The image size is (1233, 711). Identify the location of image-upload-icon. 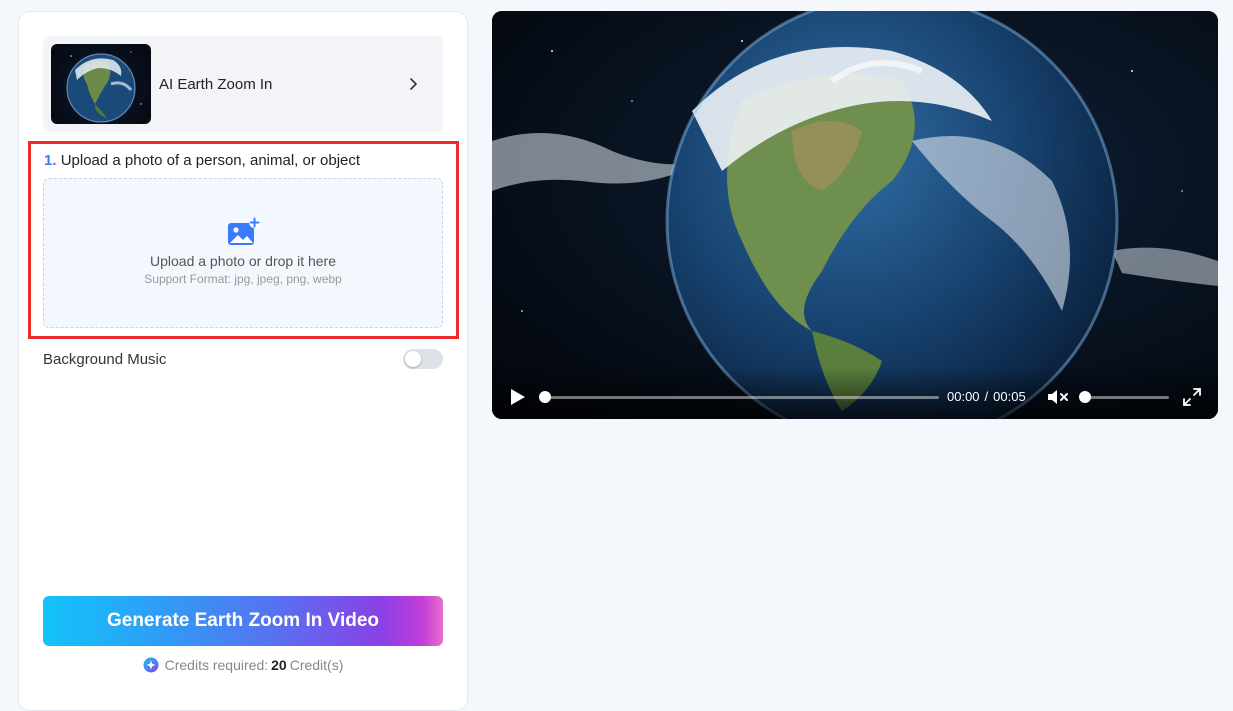
(244, 231).